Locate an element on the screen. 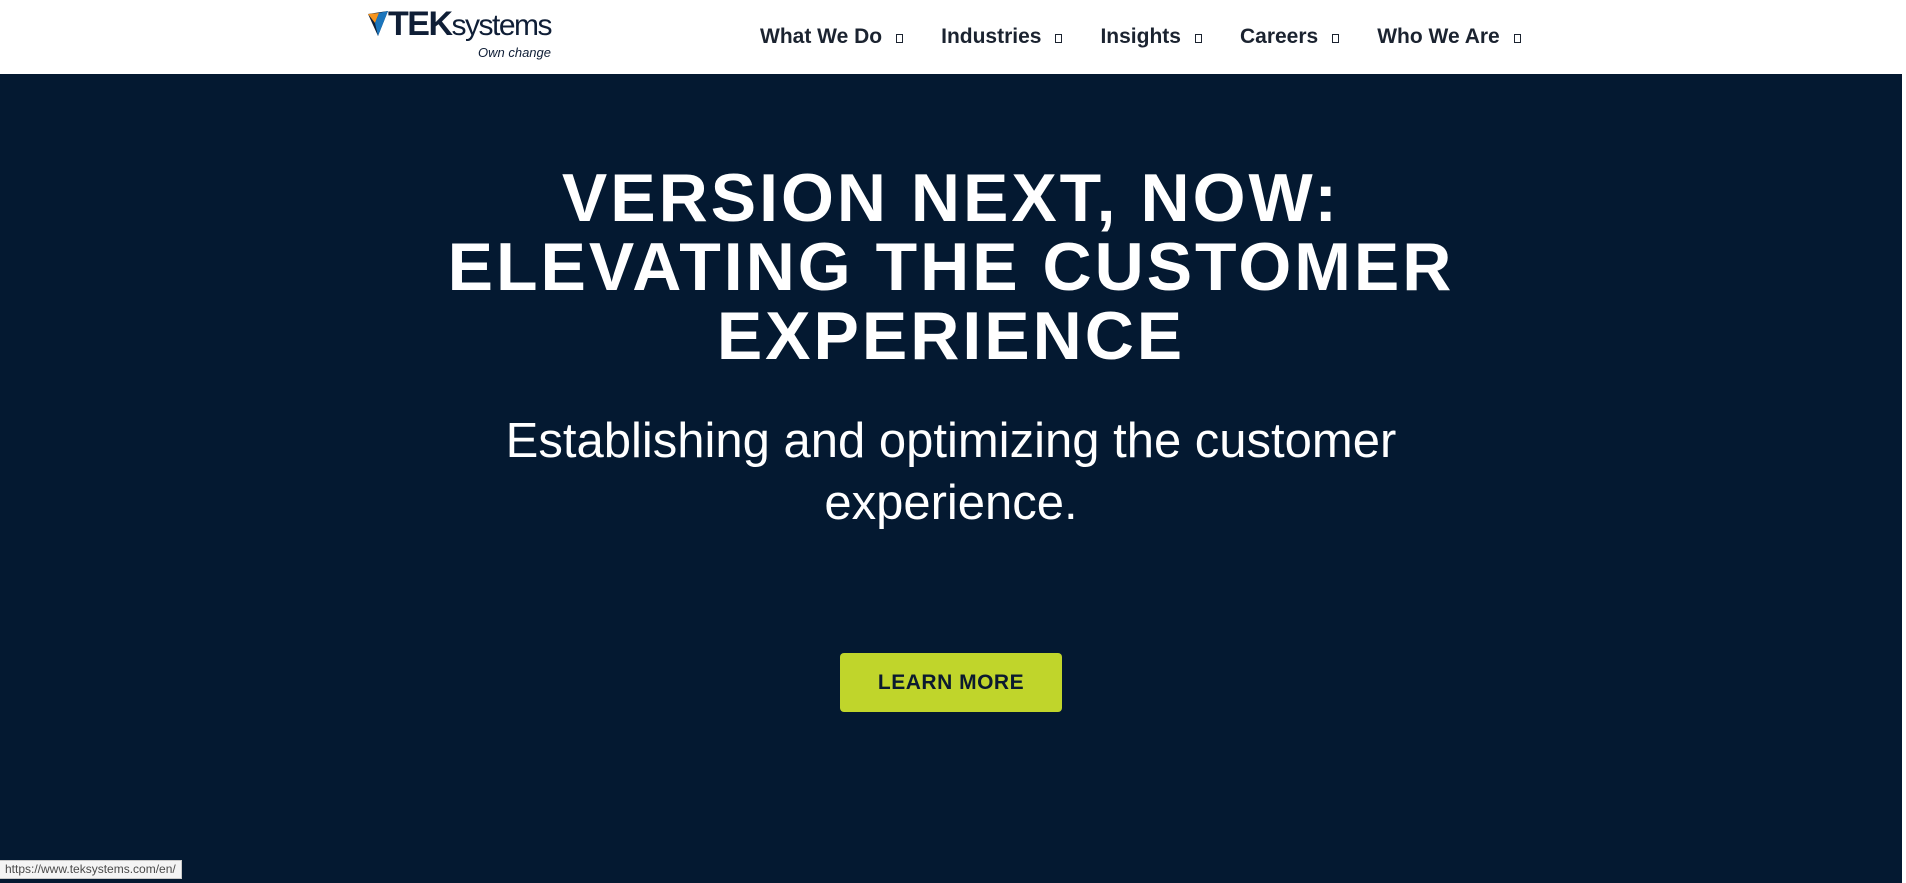 This screenshot has height=883, width=1906. nav-item-label: Who We Are is located at coordinates (1438, 36).